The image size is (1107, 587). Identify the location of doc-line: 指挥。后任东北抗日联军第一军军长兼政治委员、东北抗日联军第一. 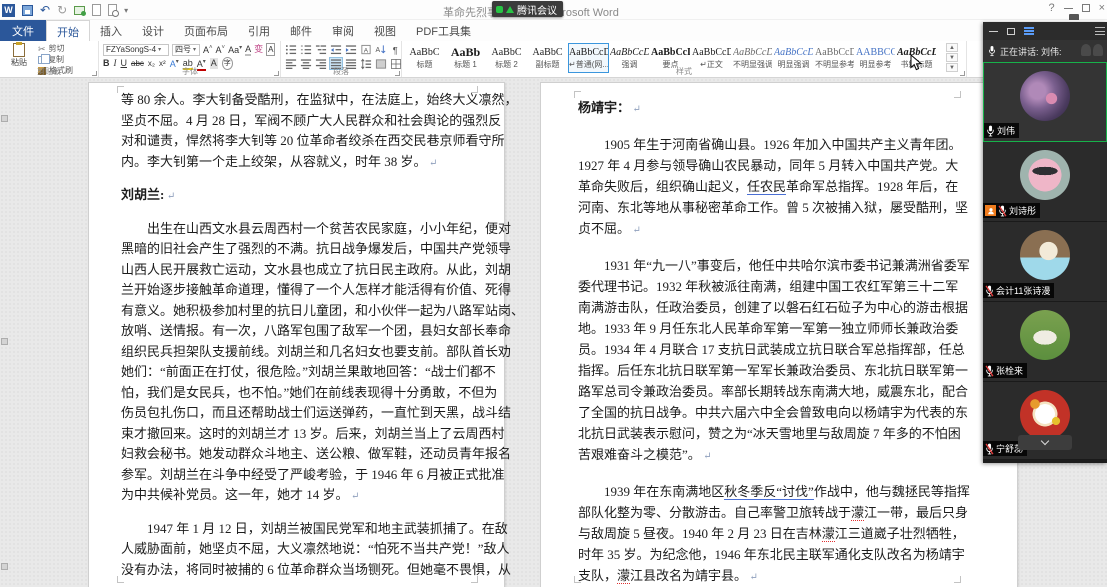
(773, 370).